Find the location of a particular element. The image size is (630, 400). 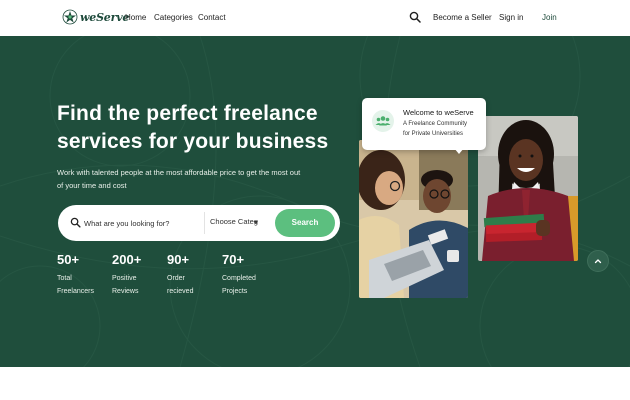

nav-link-categories: Categories is located at coordinates (173, 17).